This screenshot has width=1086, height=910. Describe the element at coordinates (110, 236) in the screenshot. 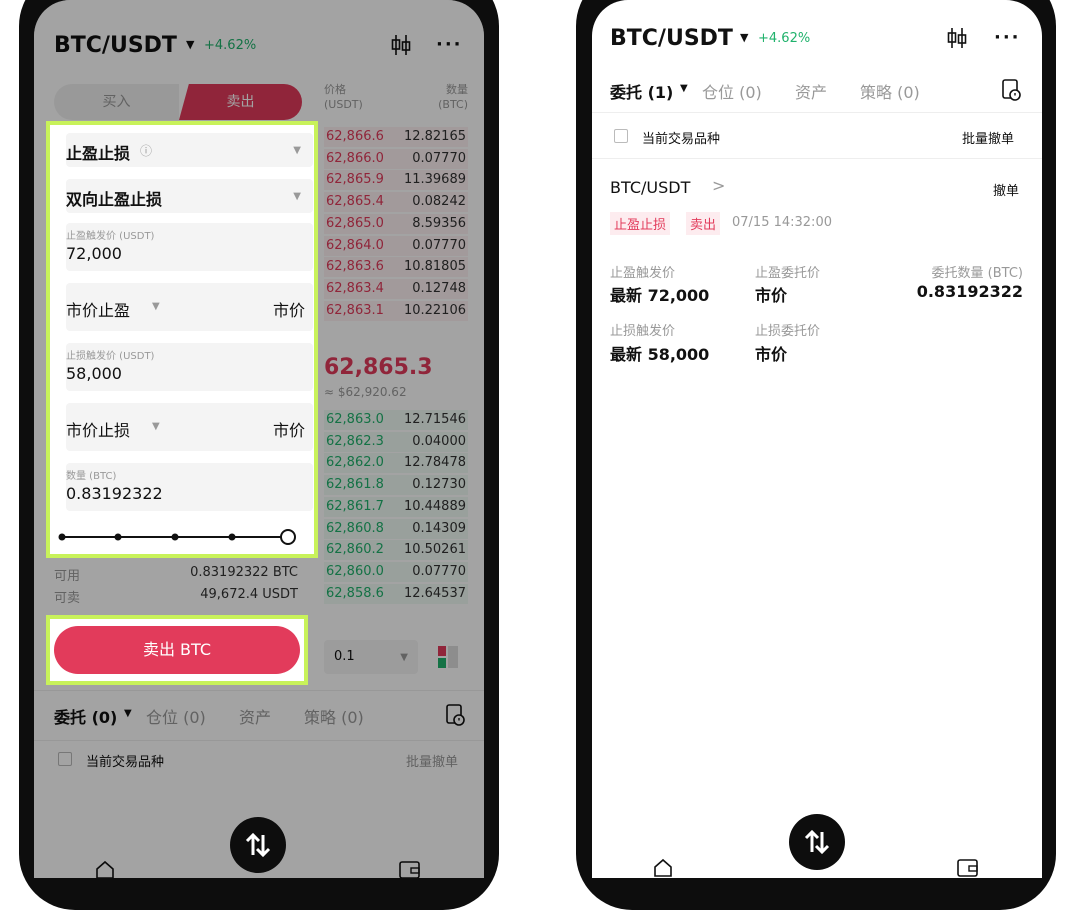

I see `tp-trigger-label: 止盈触发价 (USDT)` at that location.